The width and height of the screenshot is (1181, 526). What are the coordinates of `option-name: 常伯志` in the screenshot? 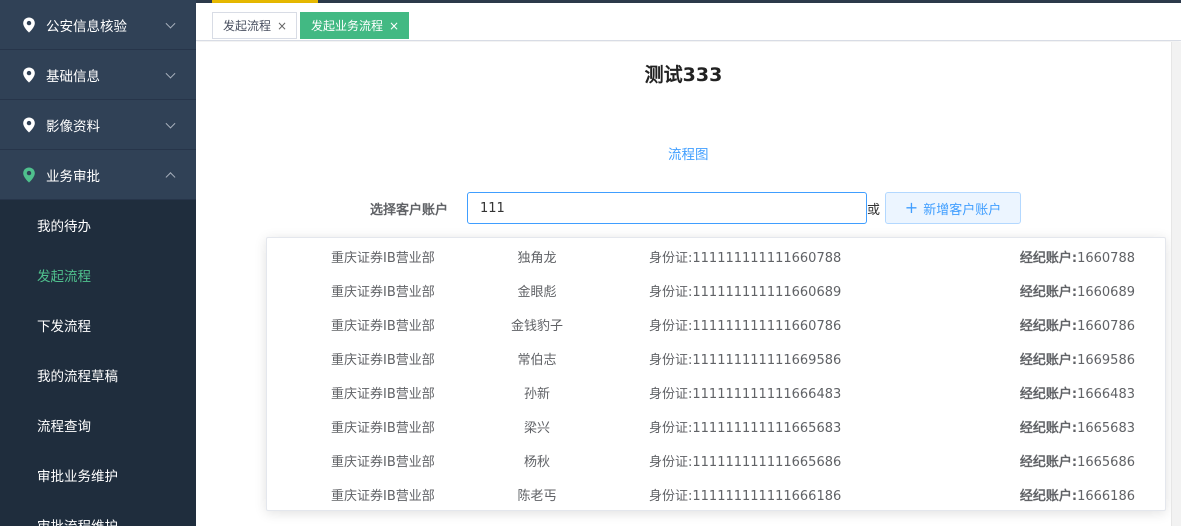 It's located at (537, 360).